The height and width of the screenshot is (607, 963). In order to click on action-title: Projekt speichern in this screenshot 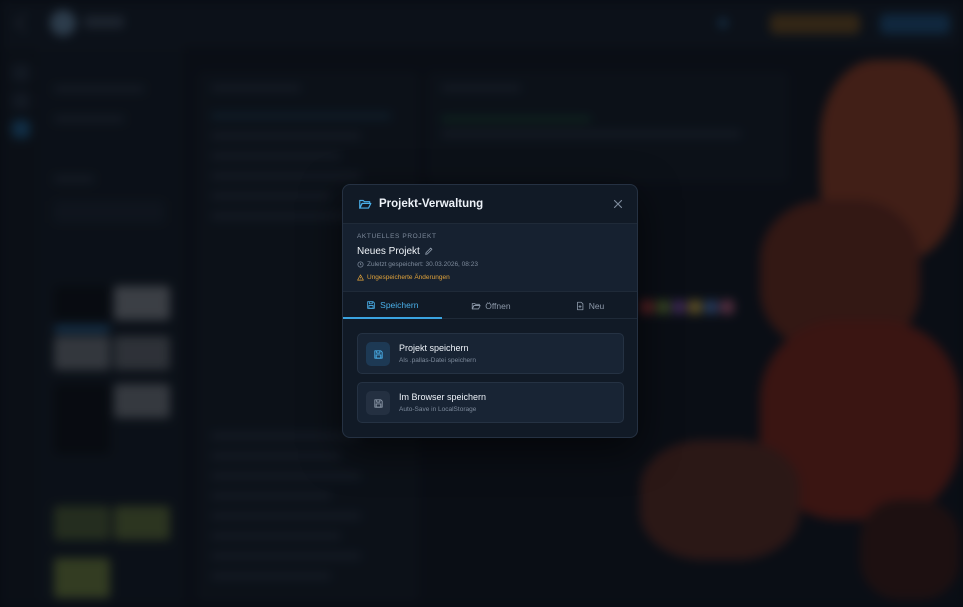, I will do `click(434, 348)`.